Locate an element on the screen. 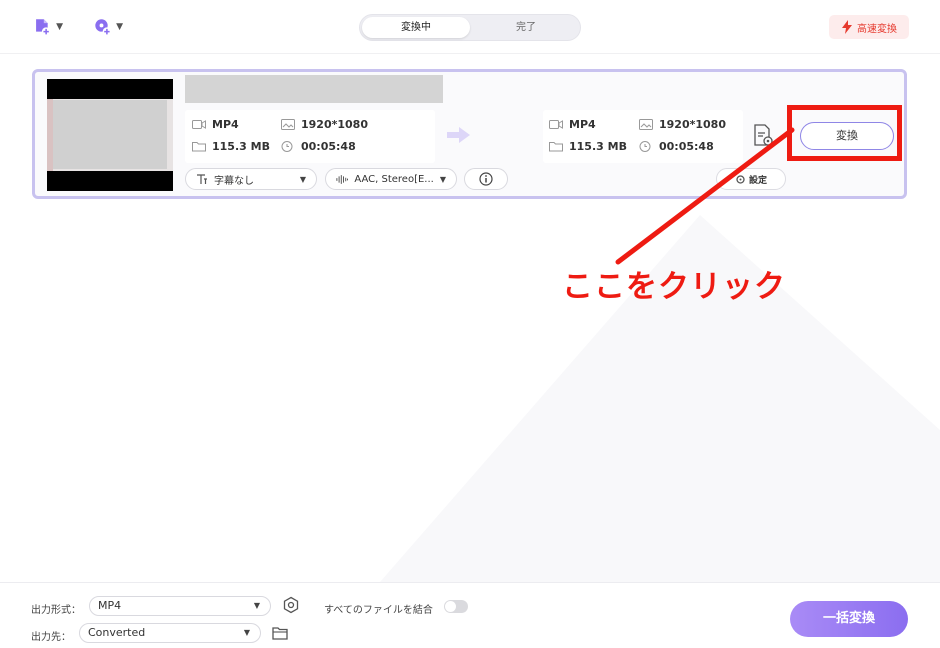 Image resolution: width=940 pixels, height=648 pixels. add-file-button: ▼ is located at coordinates (48, 27).